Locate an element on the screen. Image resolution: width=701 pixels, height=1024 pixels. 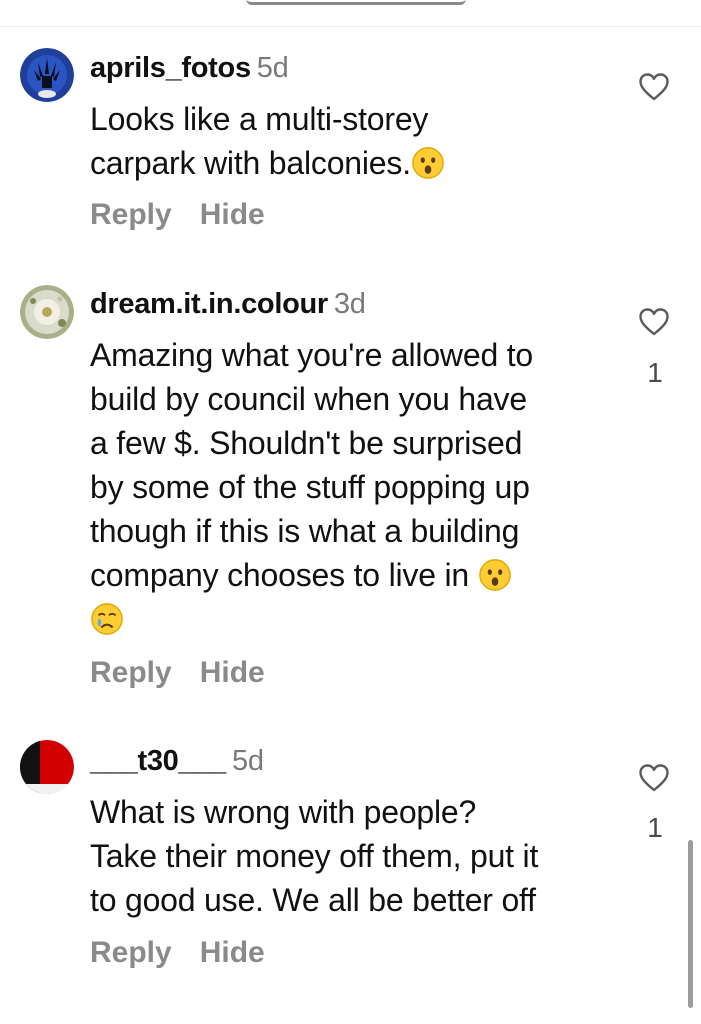
scrollbar is located at coordinates (690, 924).